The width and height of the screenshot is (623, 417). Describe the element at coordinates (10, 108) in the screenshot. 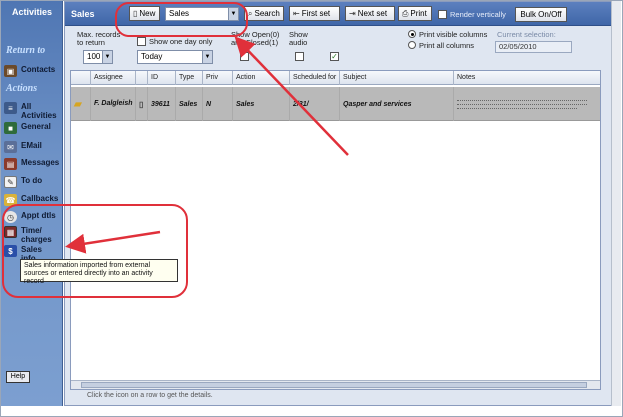

I see `all-activities-icon: ≡` at that location.